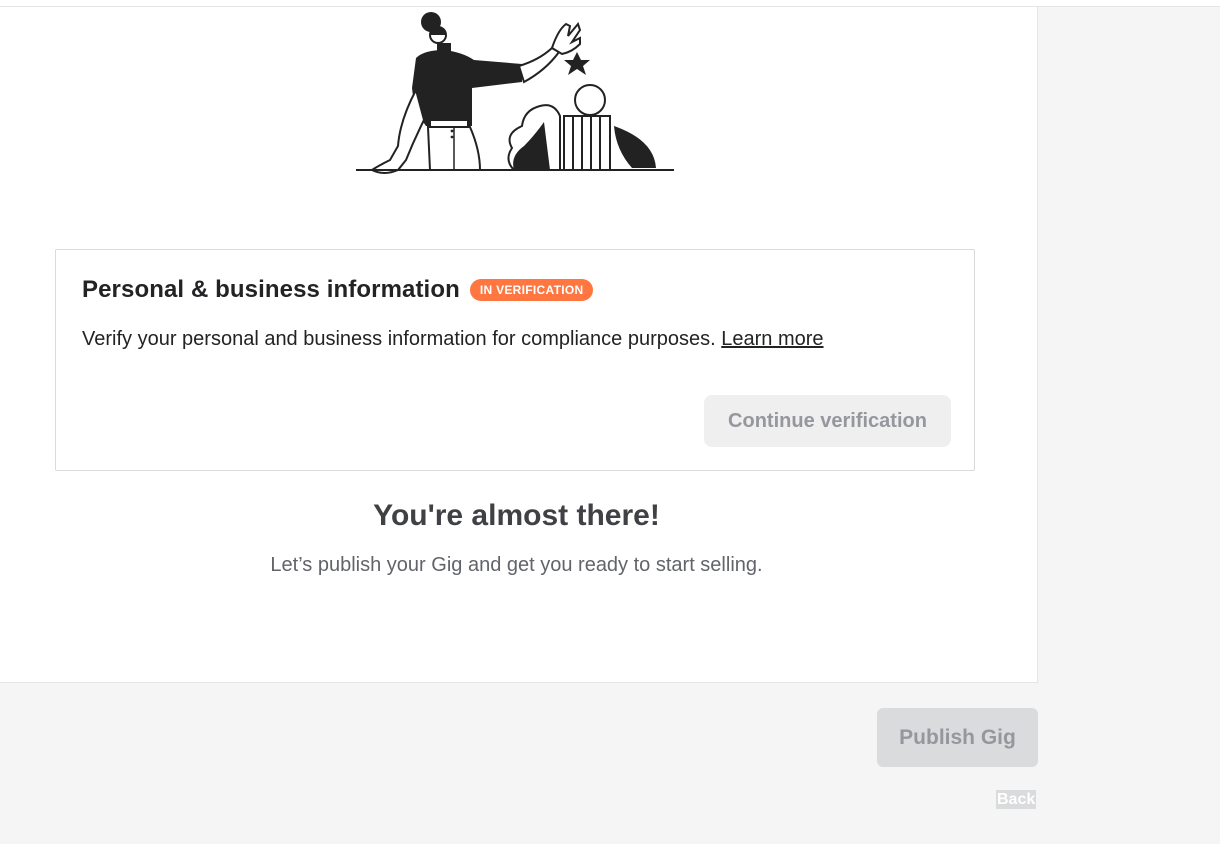  I want to click on publish-gig-button: Publish Gig, so click(957, 737).